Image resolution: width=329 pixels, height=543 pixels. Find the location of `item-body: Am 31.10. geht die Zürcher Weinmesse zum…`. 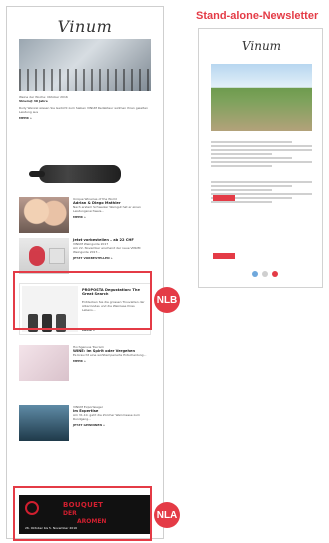

item-body: Am 31.10. geht die Zürcher Weinmesse zum… is located at coordinates (106, 417).